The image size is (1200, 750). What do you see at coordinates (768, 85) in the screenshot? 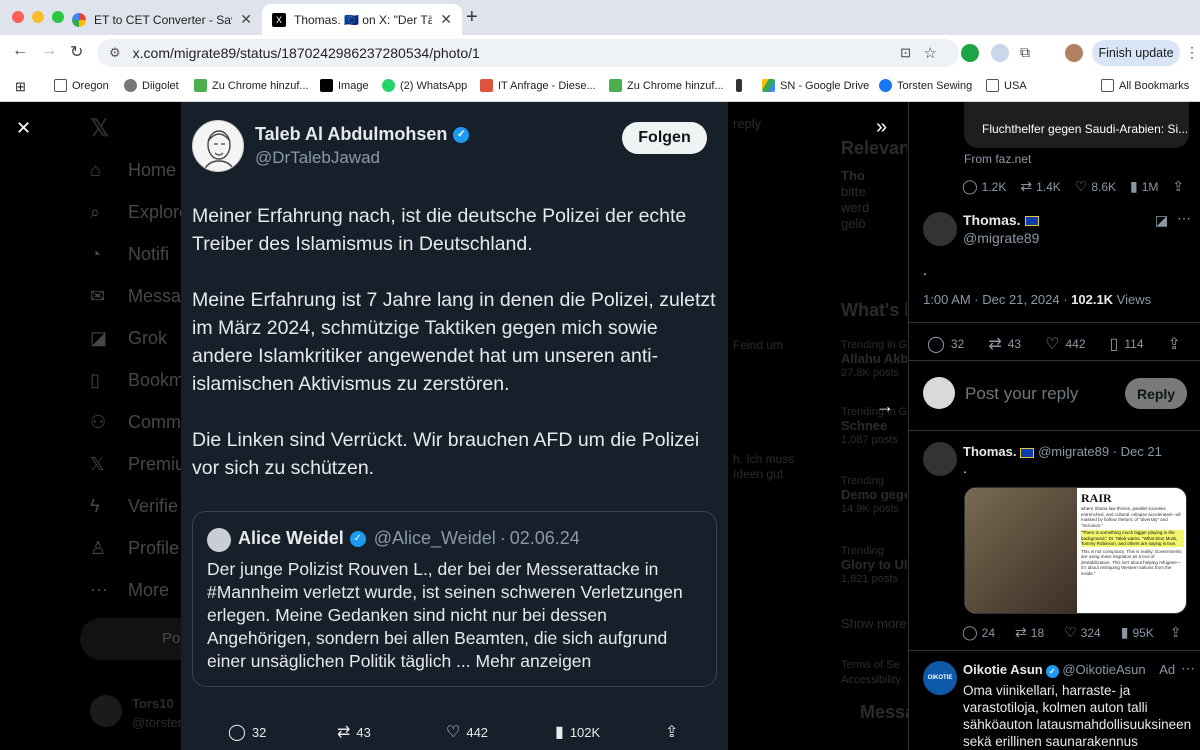
I see `drive-icon` at bounding box center [768, 85].